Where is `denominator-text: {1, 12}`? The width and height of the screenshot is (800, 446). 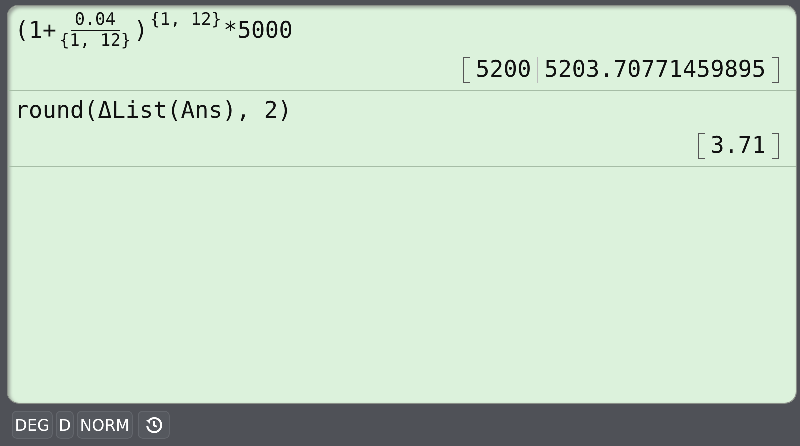
denominator-text: {1, 12} is located at coordinates (95, 41).